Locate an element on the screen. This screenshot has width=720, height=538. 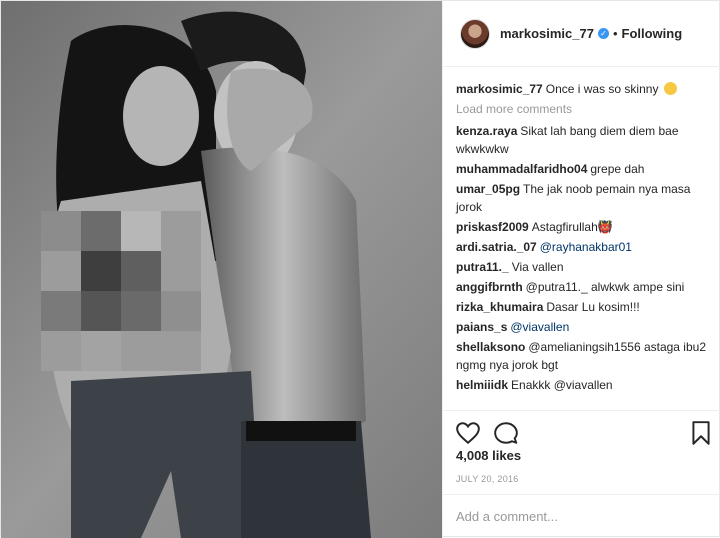
comment-item: ardi.satria._07 @rayhanakbar01 is located at coordinates (584, 247).